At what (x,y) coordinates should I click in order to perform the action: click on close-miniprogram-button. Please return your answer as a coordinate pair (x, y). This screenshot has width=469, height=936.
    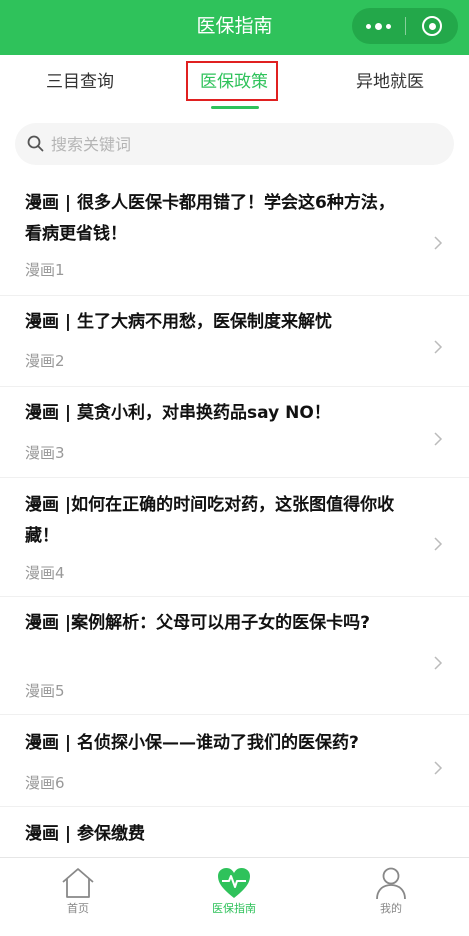
    Looking at the image, I should click on (432, 26).